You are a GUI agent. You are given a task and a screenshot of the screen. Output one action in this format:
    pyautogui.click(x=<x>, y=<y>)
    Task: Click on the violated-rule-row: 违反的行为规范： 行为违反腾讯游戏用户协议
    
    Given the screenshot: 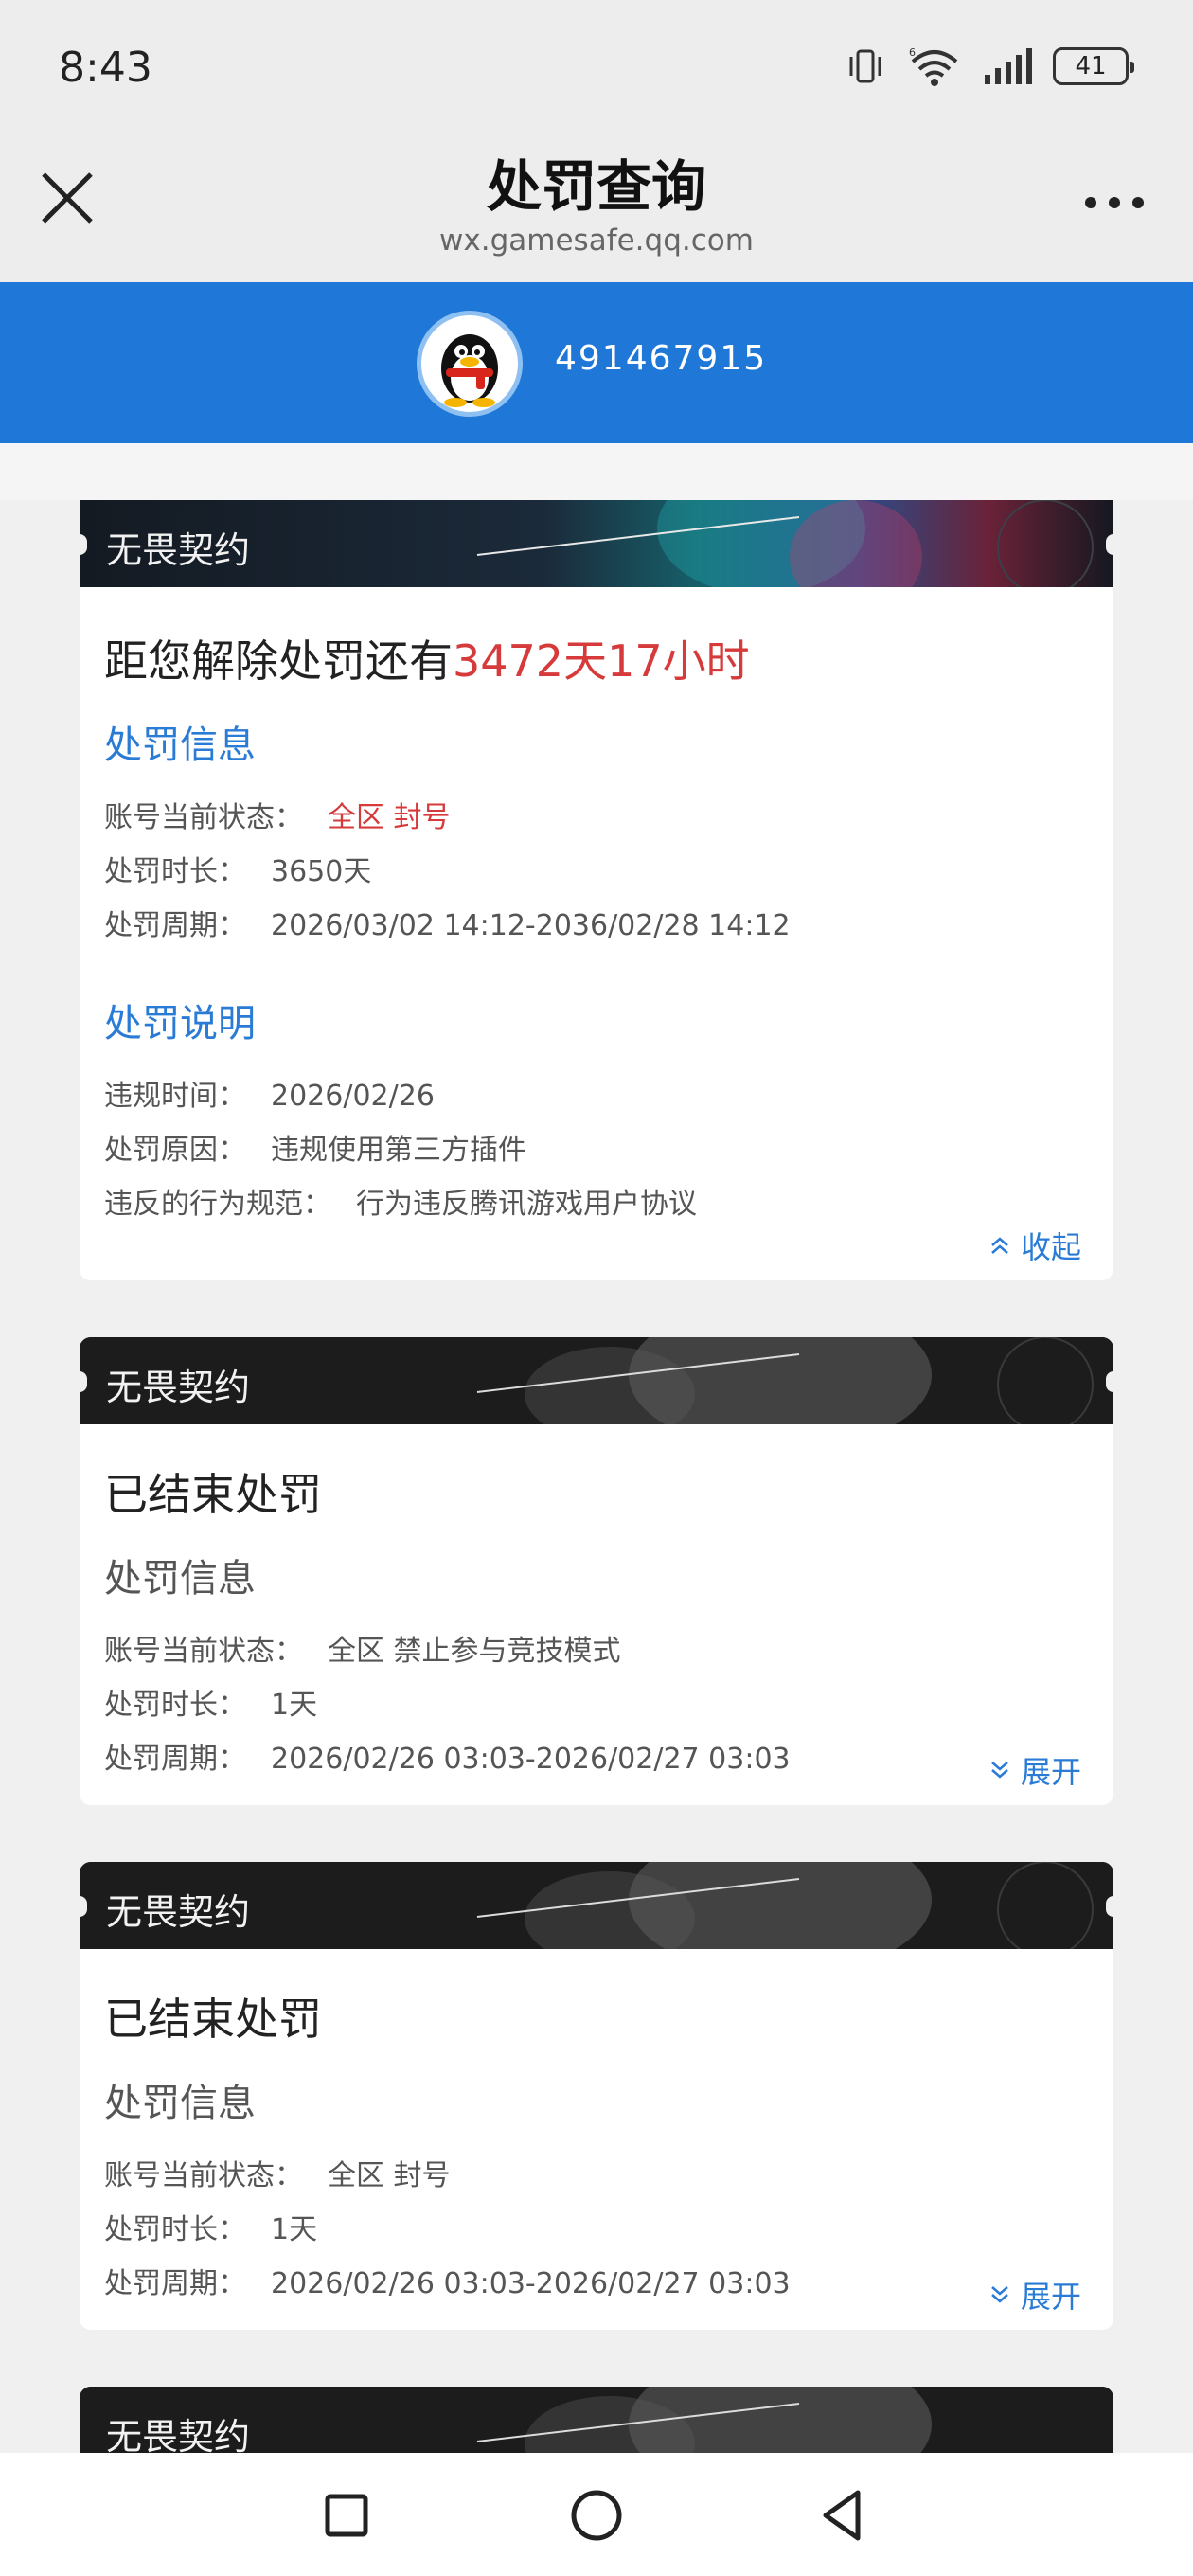 What is the action you would take?
    pyautogui.click(x=400, y=1201)
    